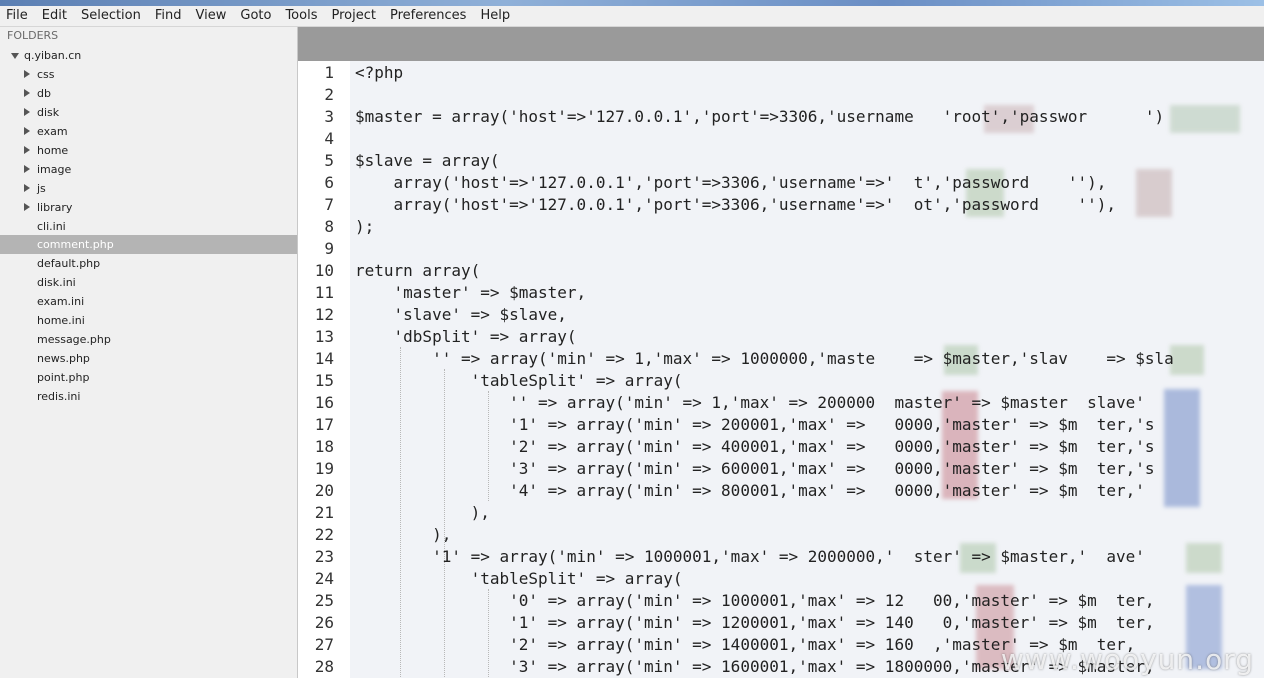  What do you see at coordinates (428, 16) in the screenshot?
I see `menu-preferences: Preferences` at bounding box center [428, 16].